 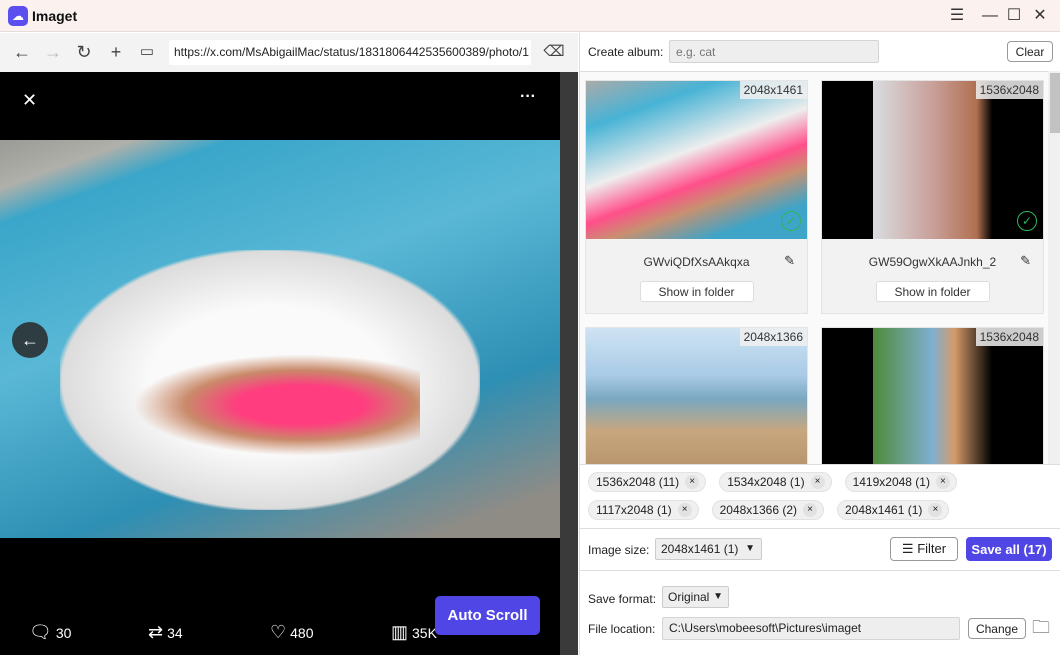 I want to click on viewer-scrollbar, so click(x=569, y=363).